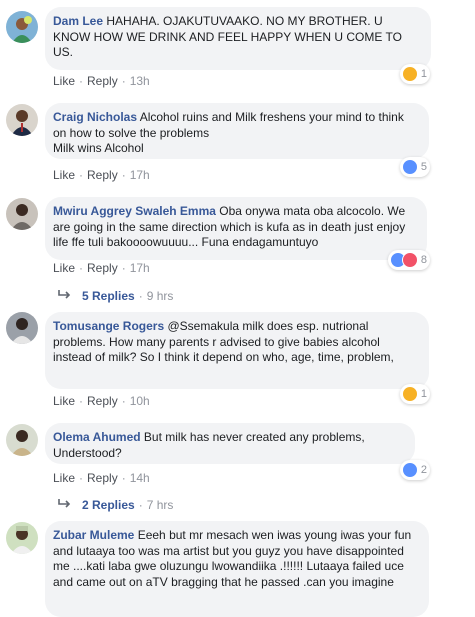 The width and height of the screenshot is (475, 617). What do you see at coordinates (78, 21) in the screenshot?
I see `comment-author: Dam Lee` at bounding box center [78, 21].